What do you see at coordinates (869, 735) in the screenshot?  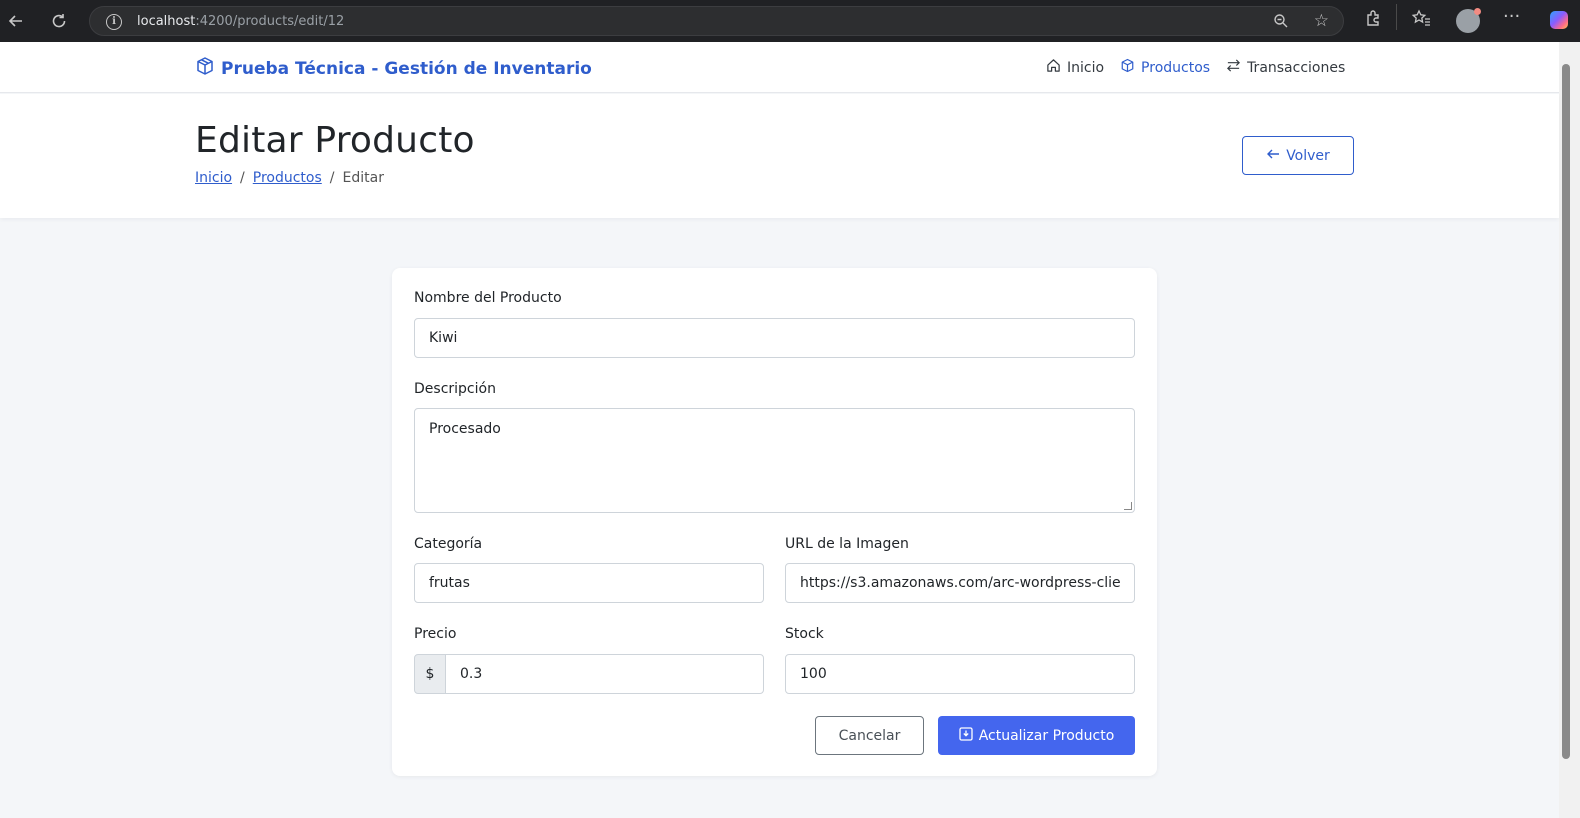 I see `cancel-button: Cancelar` at bounding box center [869, 735].